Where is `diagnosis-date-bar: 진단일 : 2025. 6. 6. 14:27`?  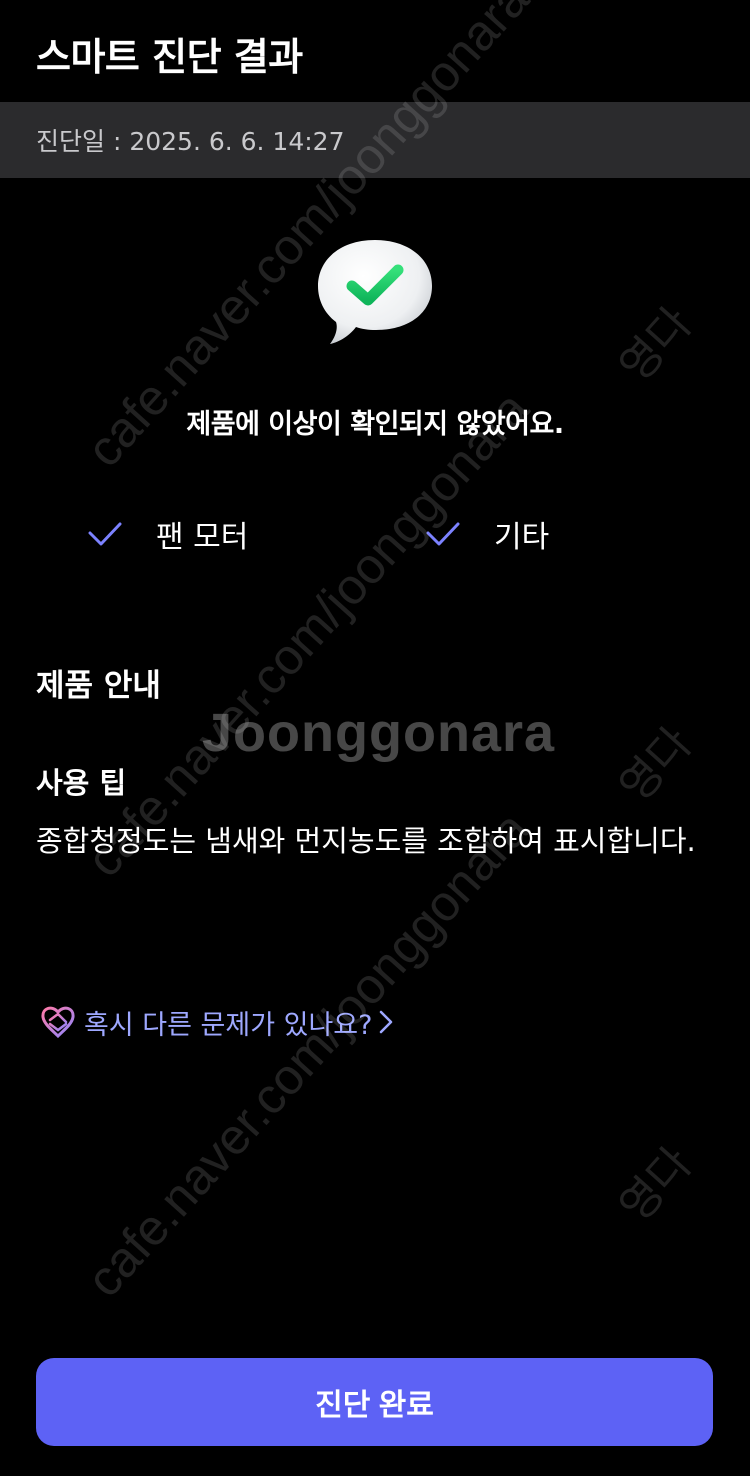 diagnosis-date-bar: 진단일 : 2025. 6. 6. 14:27 is located at coordinates (375, 140).